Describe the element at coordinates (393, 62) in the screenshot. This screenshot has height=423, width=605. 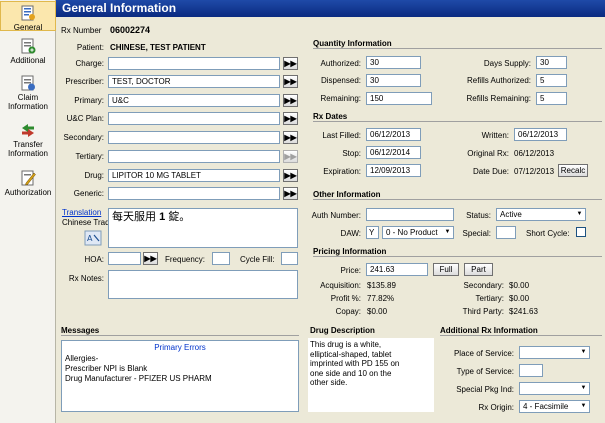
I see `authorized-field: 30` at that location.